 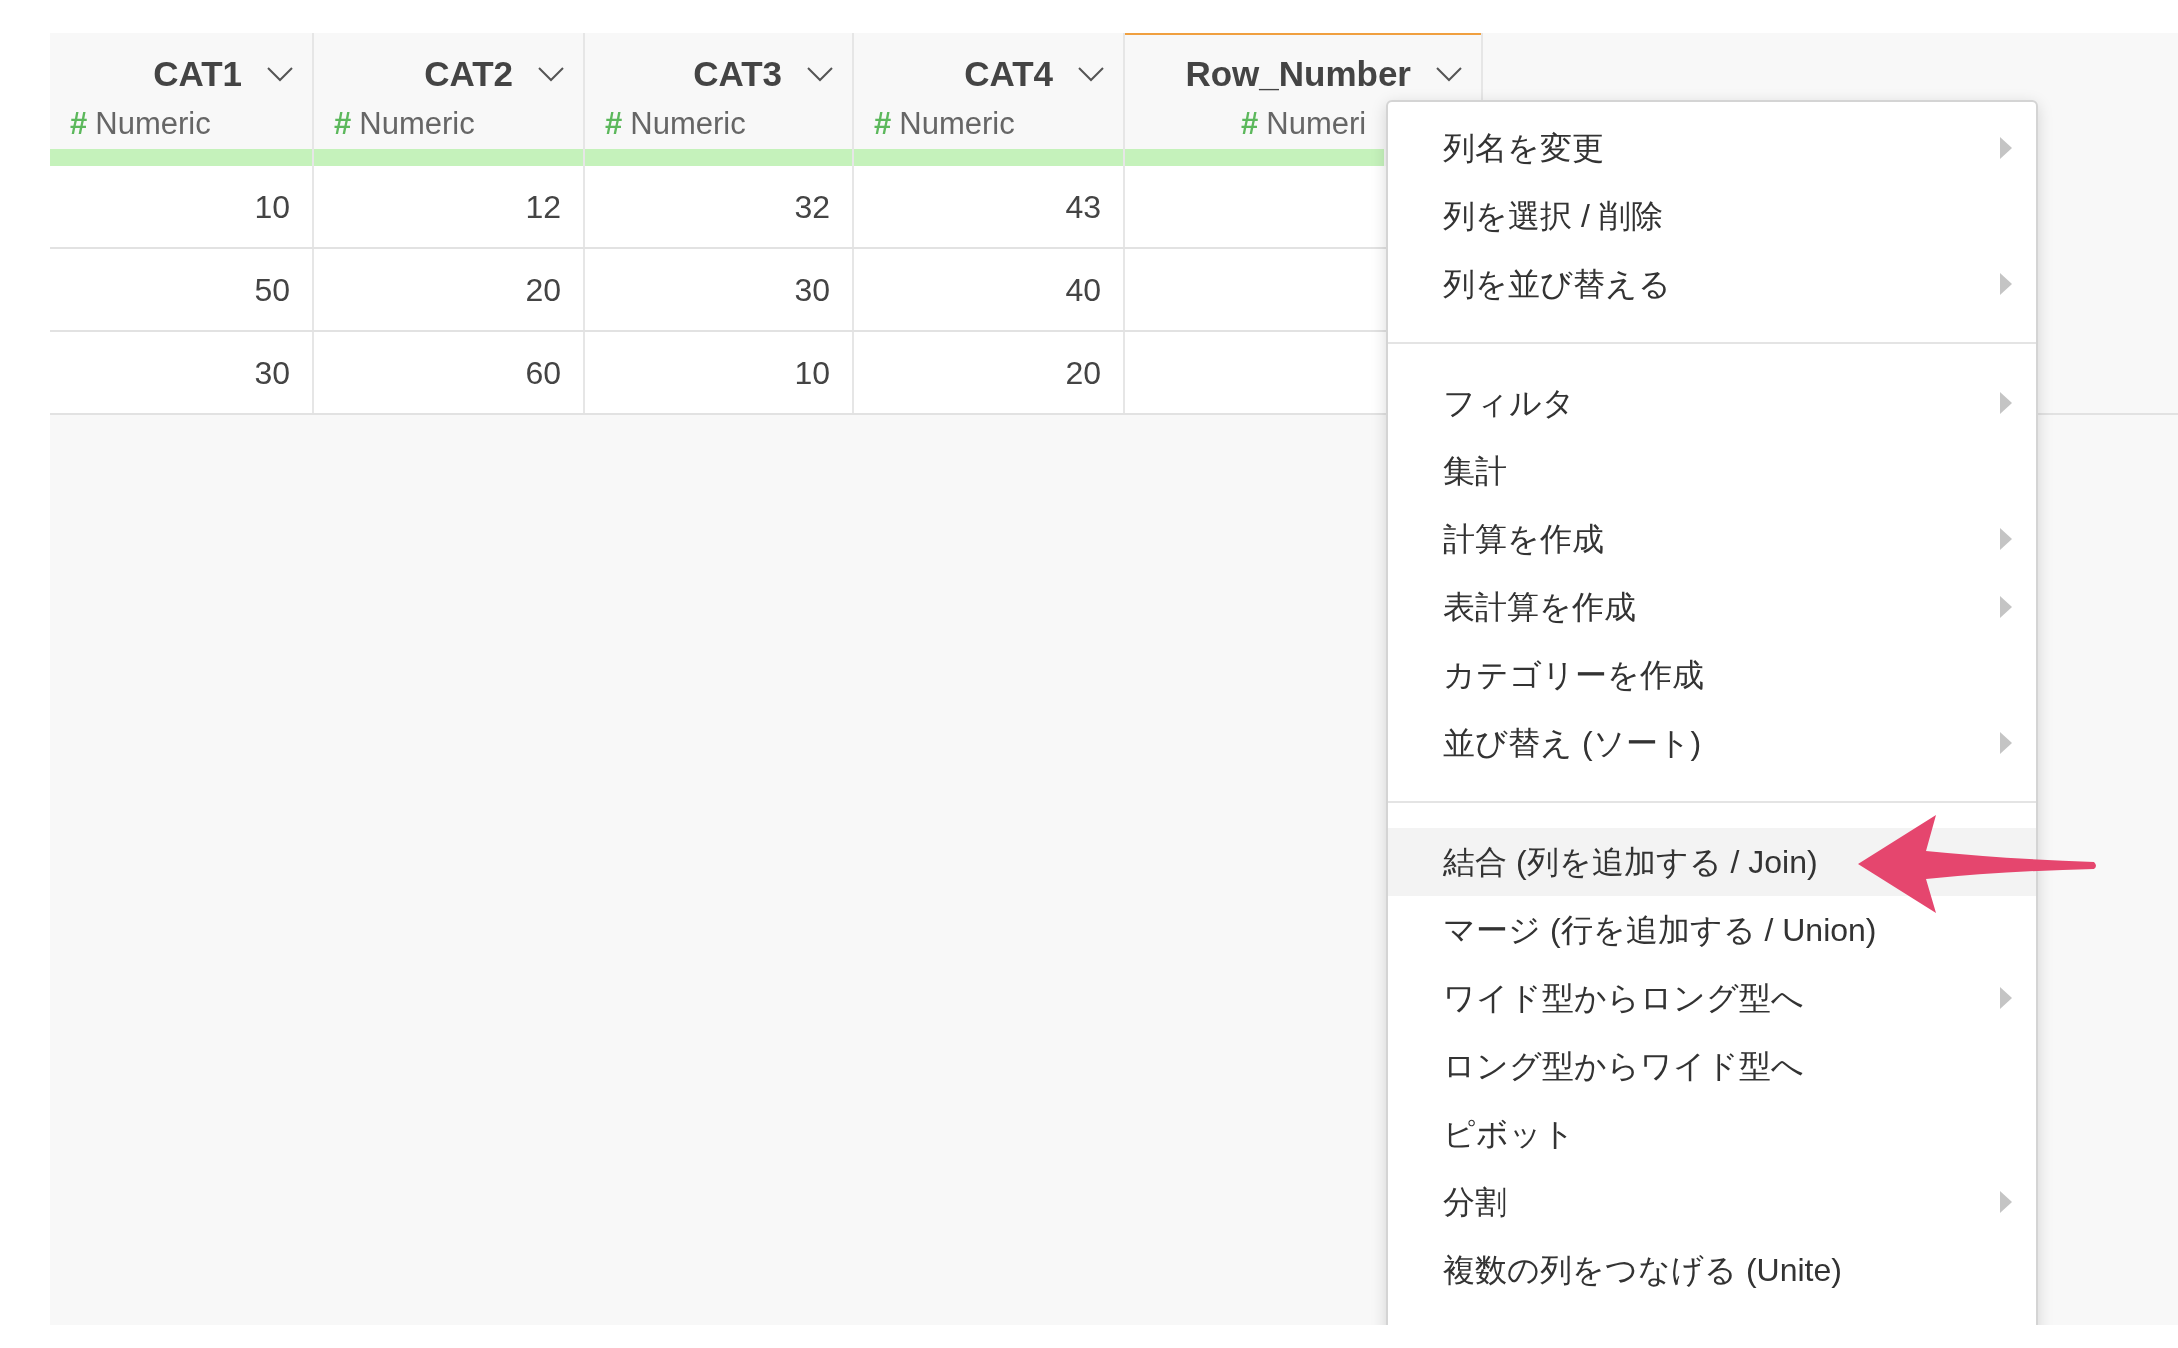 What do you see at coordinates (1712, 1066) in the screenshot?
I see `menu-item: ロング型からワイド型へ` at bounding box center [1712, 1066].